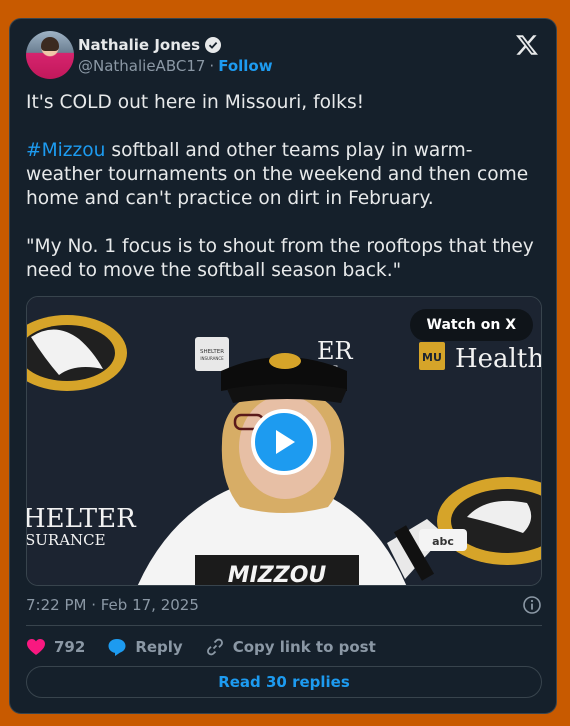 This screenshot has height=726, width=570. What do you see at coordinates (159, 647) in the screenshot?
I see `reply-label: Reply` at bounding box center [159, 647].